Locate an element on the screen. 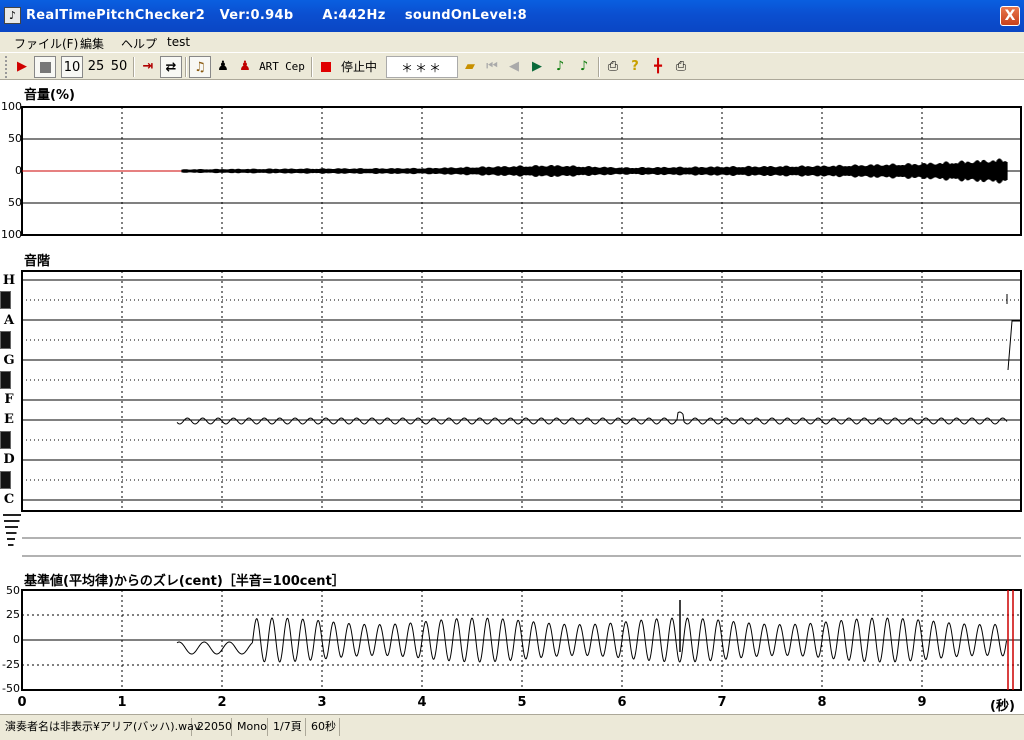 Image resolution: width=1024 pixels, height=740 pixels. x-tick: 1 is located at coordinates (122, 702).